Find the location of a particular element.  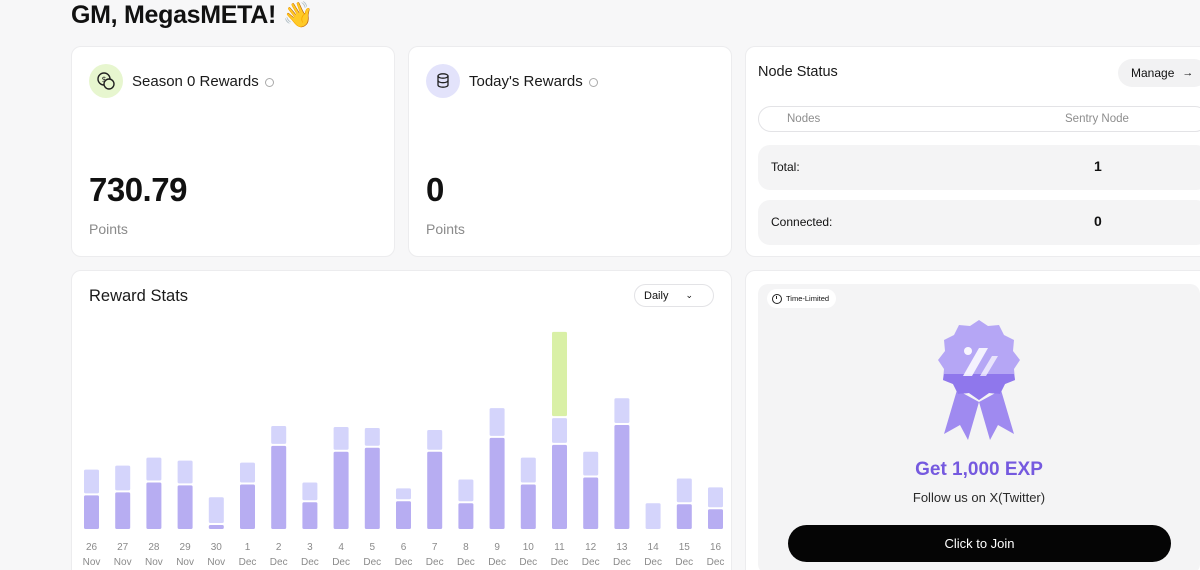

season-rewards-value: 730.79 is located at coordinates (138, 189).